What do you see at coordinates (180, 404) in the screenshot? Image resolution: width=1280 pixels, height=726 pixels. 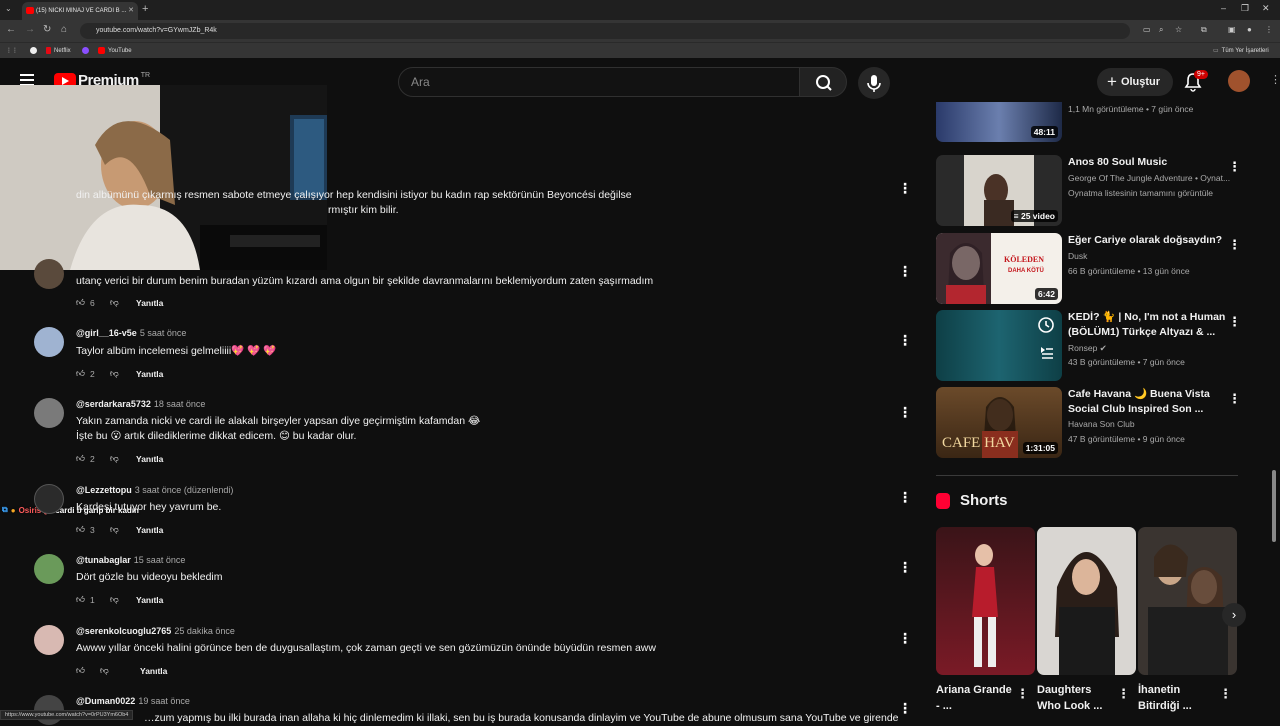 I see `comment-time: 18 saat önce` at bounding box center [180, 404].